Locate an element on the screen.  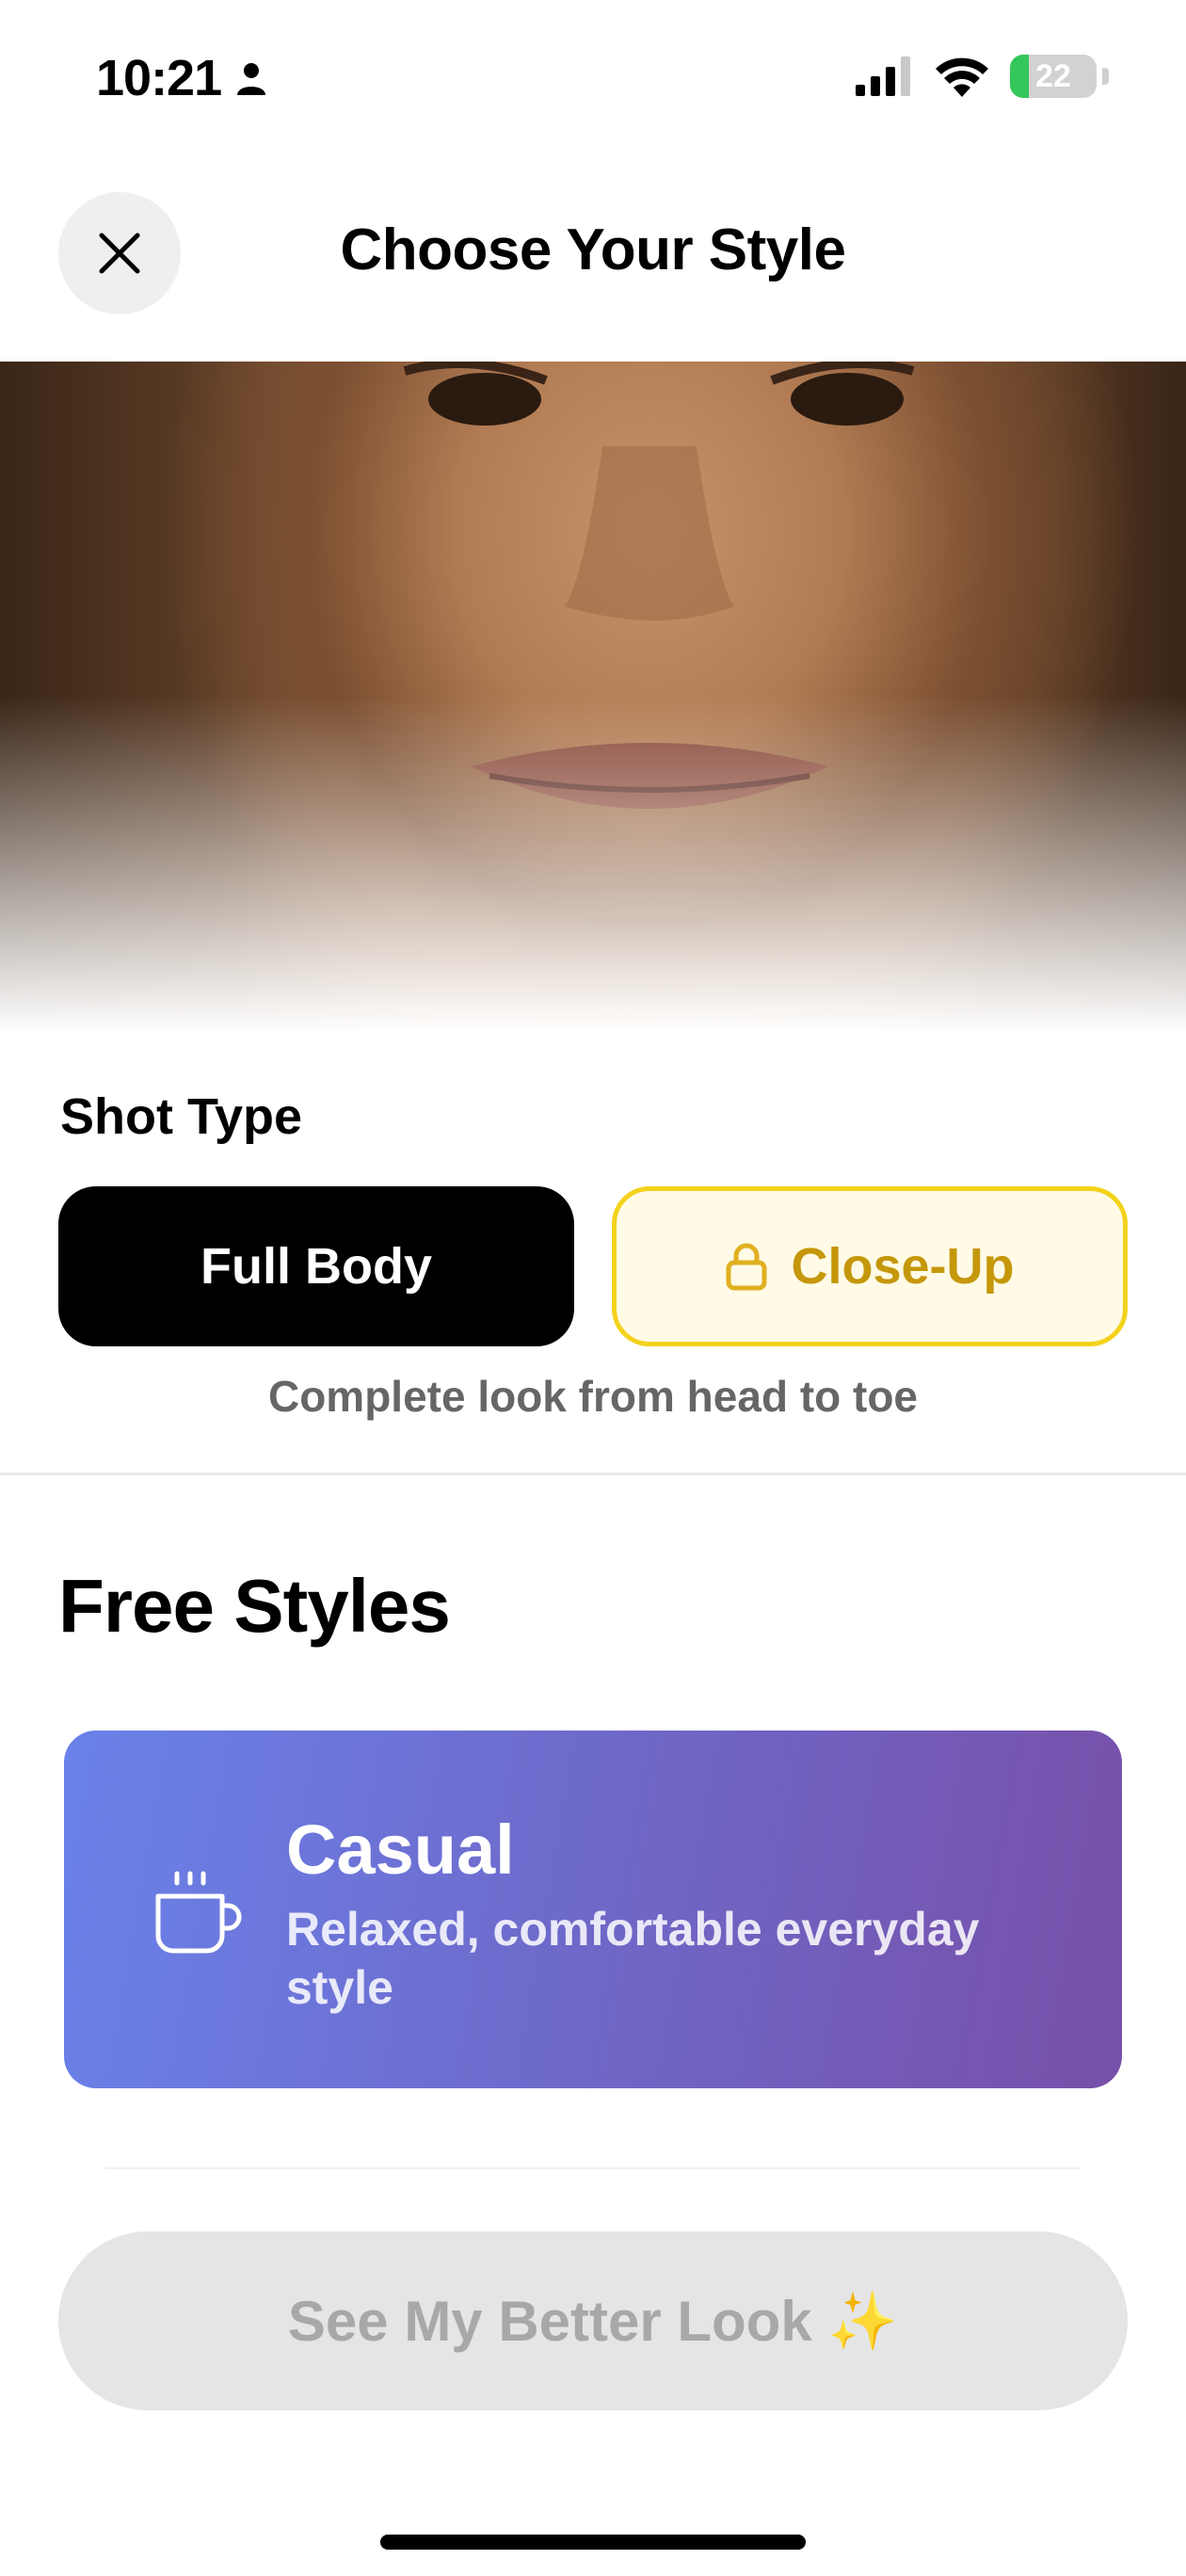
wifi-icon is located at coordinates (962, 77).